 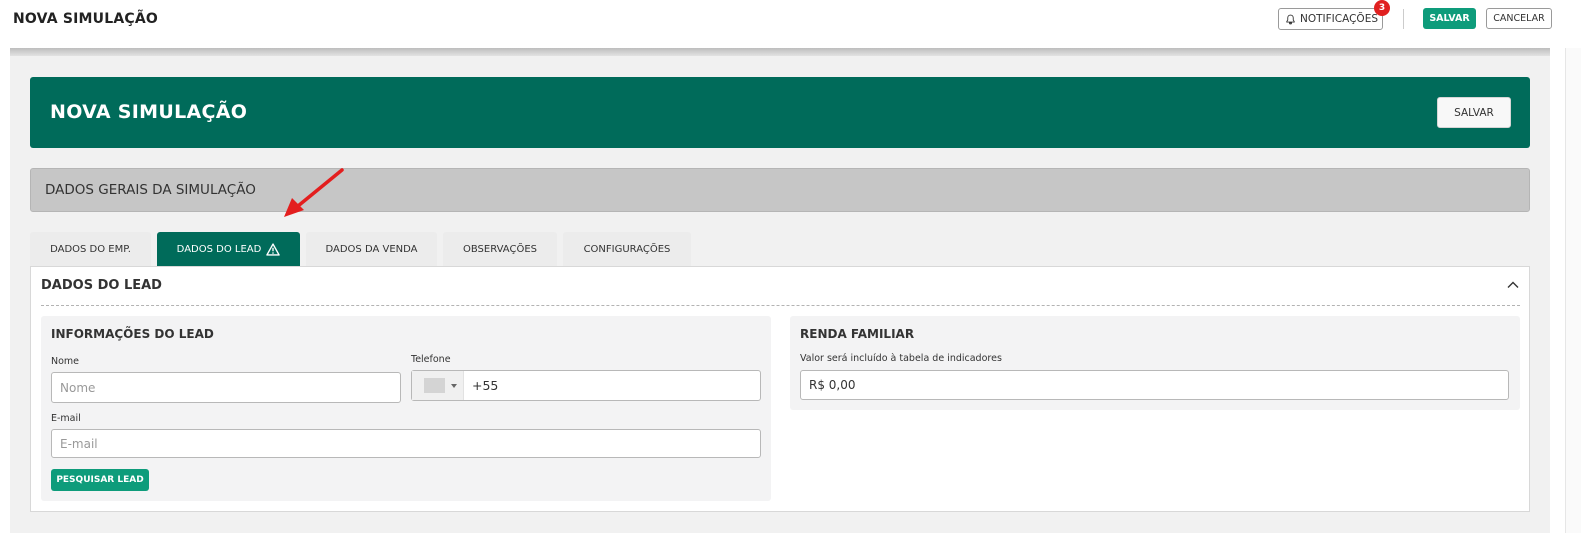 What do you see at coordinates (1519, 18) in the screenshot?
I see `cancel-button: CANCELAR` at bounding box center [1519, 18].